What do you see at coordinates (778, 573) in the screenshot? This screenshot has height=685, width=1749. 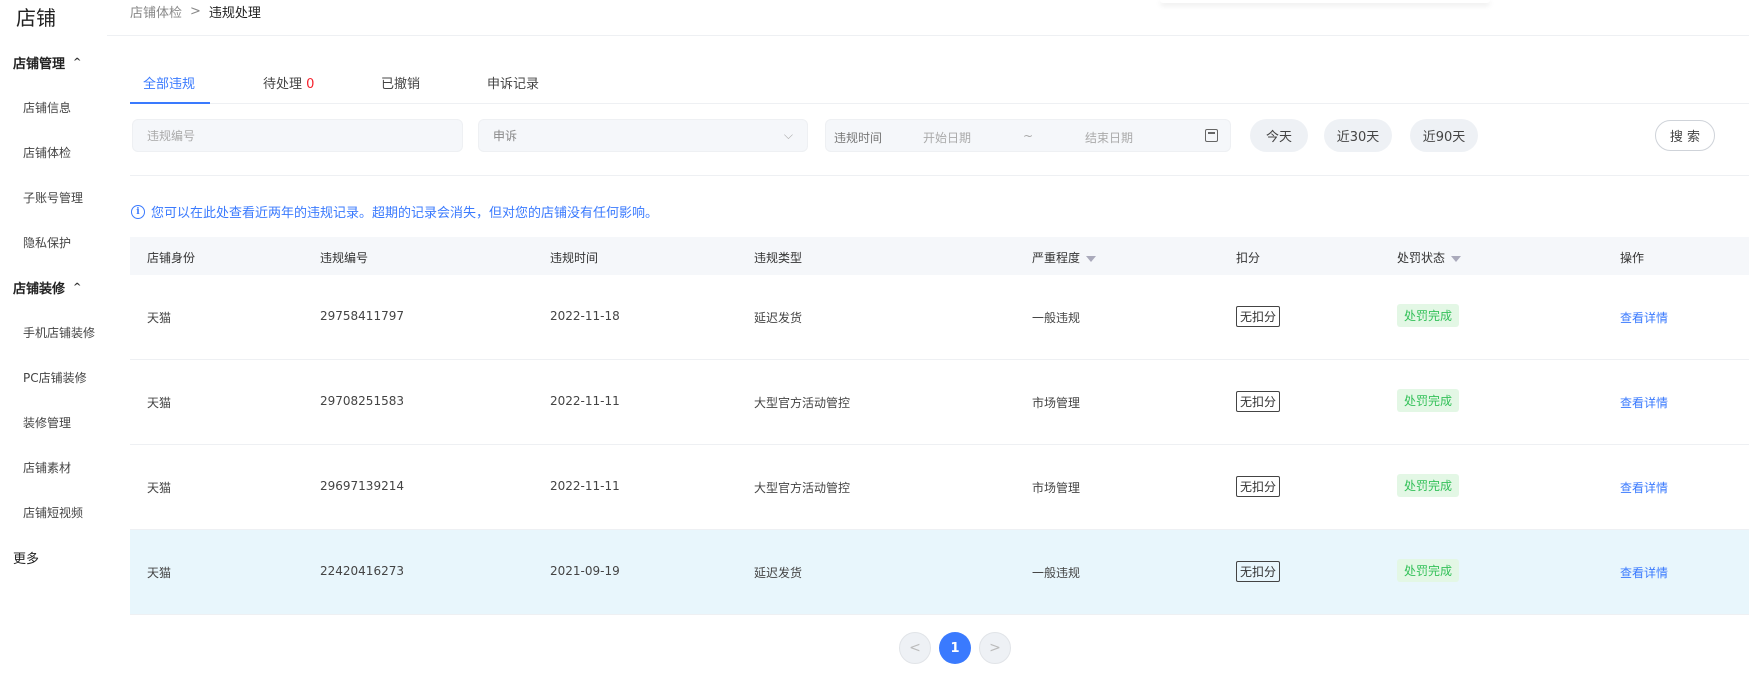 I see `cell-violation-type: 延迟发货` at bounding box center [778, 573].